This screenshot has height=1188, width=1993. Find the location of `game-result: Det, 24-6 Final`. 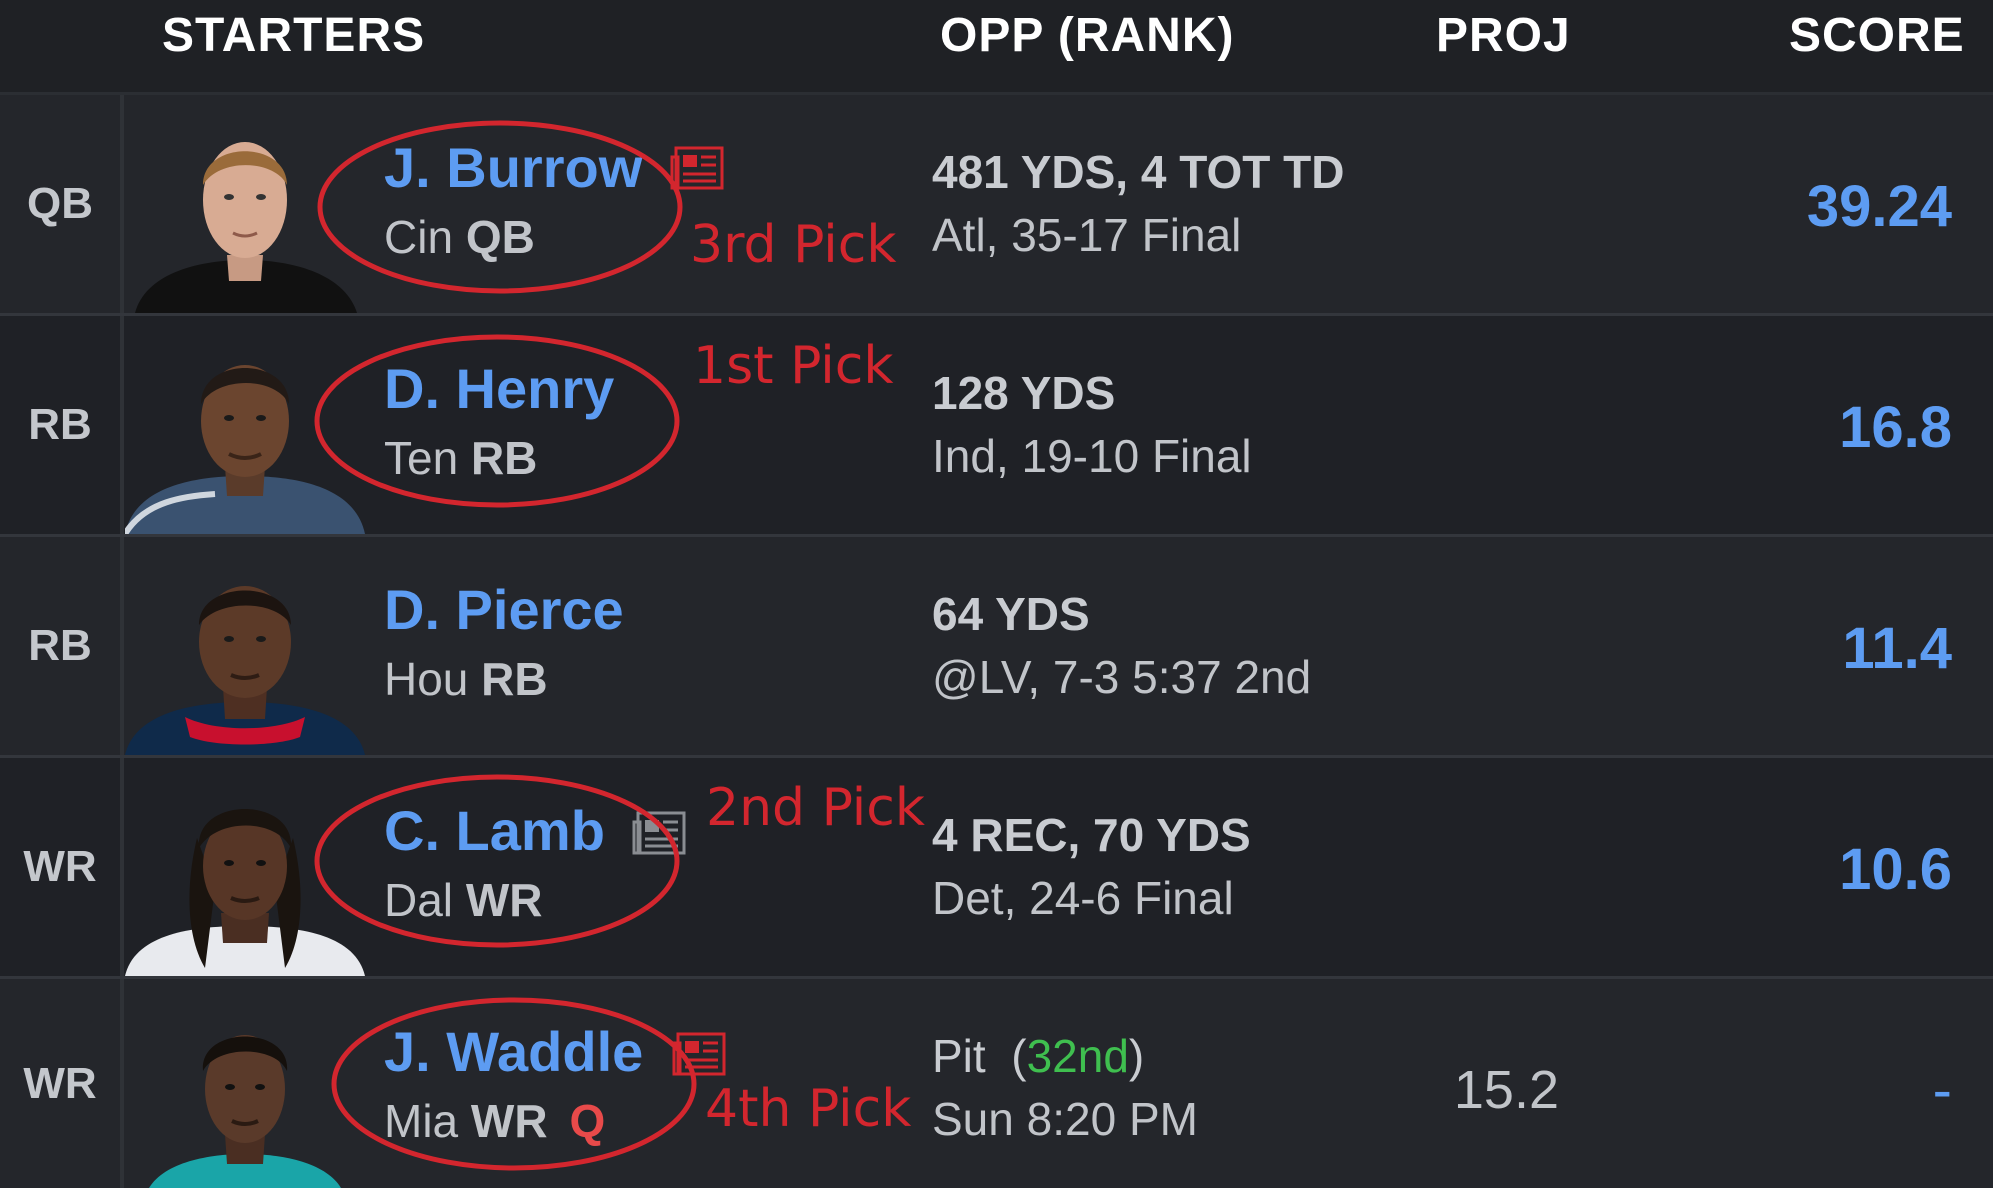

game-result: Det, 24-6 Final is located at coordinates (1083, 898).